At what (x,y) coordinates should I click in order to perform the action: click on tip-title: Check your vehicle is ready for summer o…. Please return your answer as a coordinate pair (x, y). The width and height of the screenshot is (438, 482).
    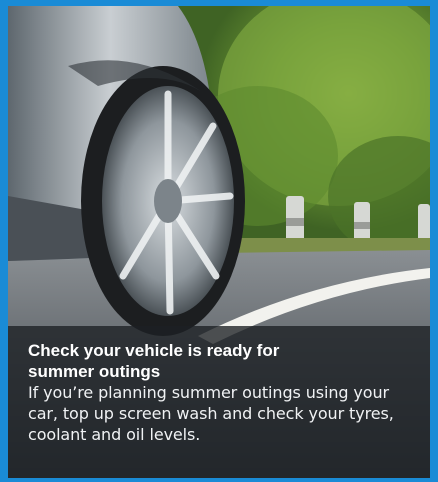
    Looking at the image, I should click on (178, 361).